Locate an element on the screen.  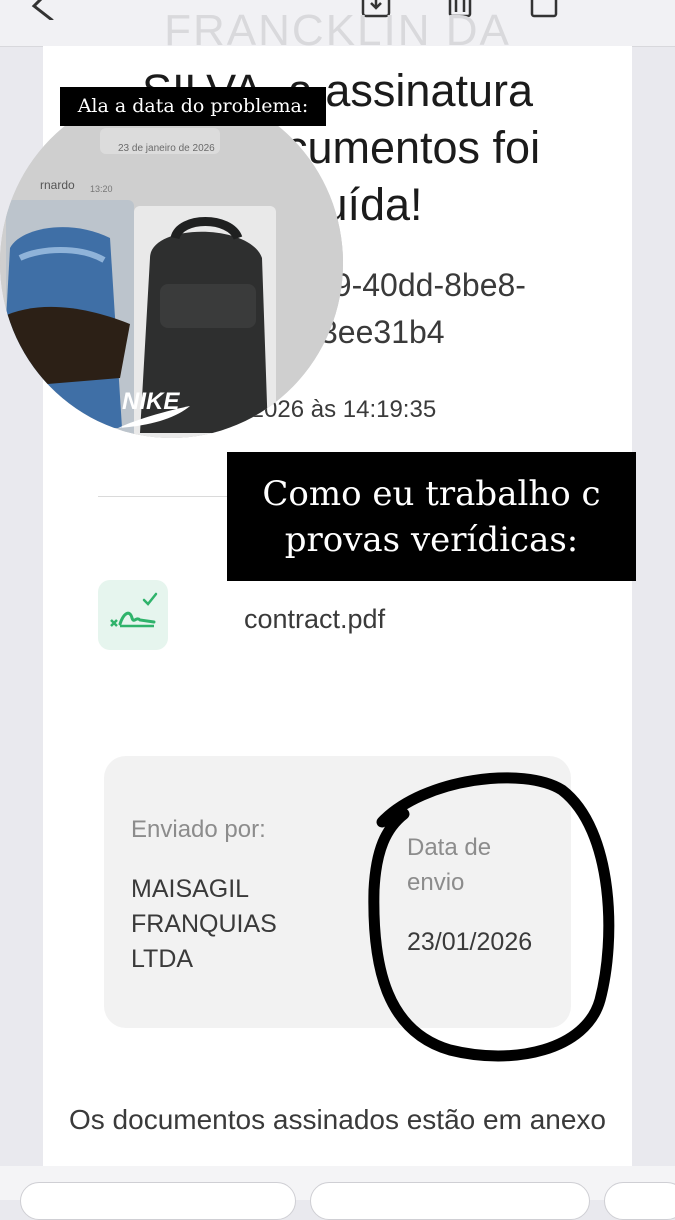
chat-screenshot-photo: 23 de janeiro de 2026 rnardo 13:20 NIKE is located at coordinates (171, 263).